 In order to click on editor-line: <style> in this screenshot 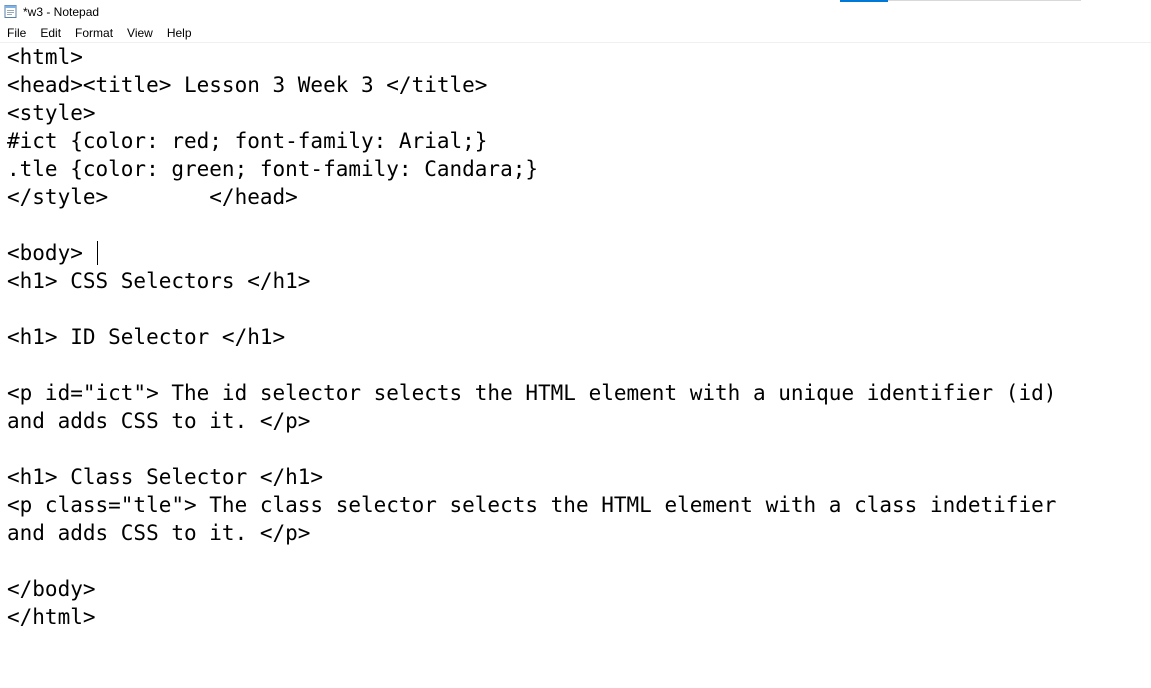, I will do `click(51, 113)`.